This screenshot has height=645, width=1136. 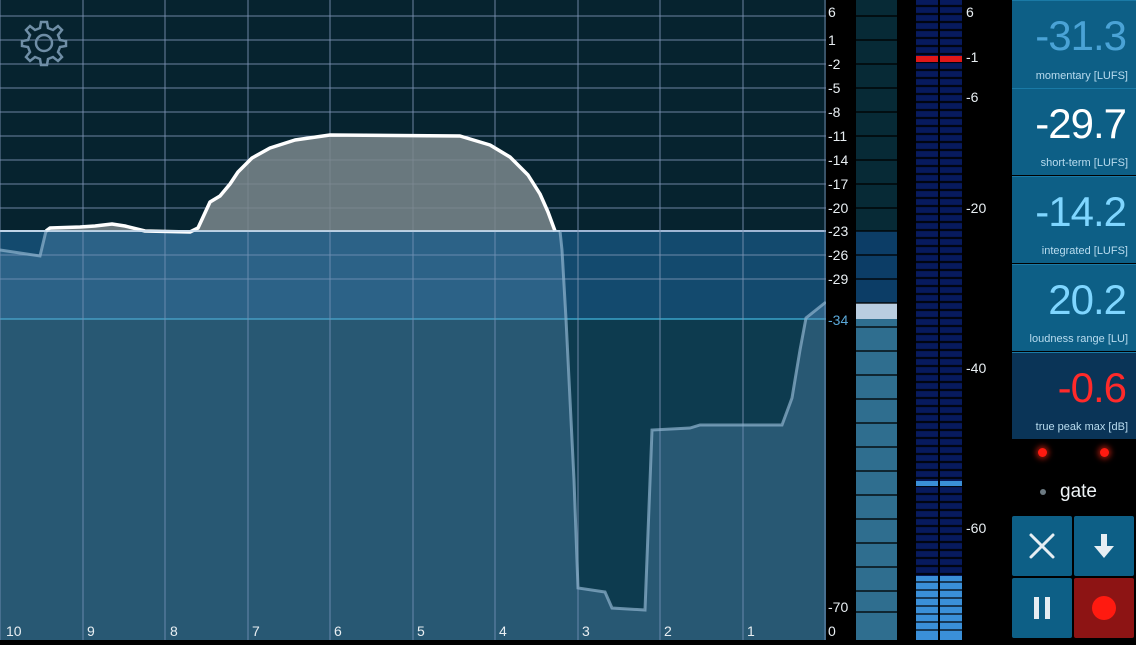 I want to click on short-term-value: -29.7, so click(x=1081, y=123).